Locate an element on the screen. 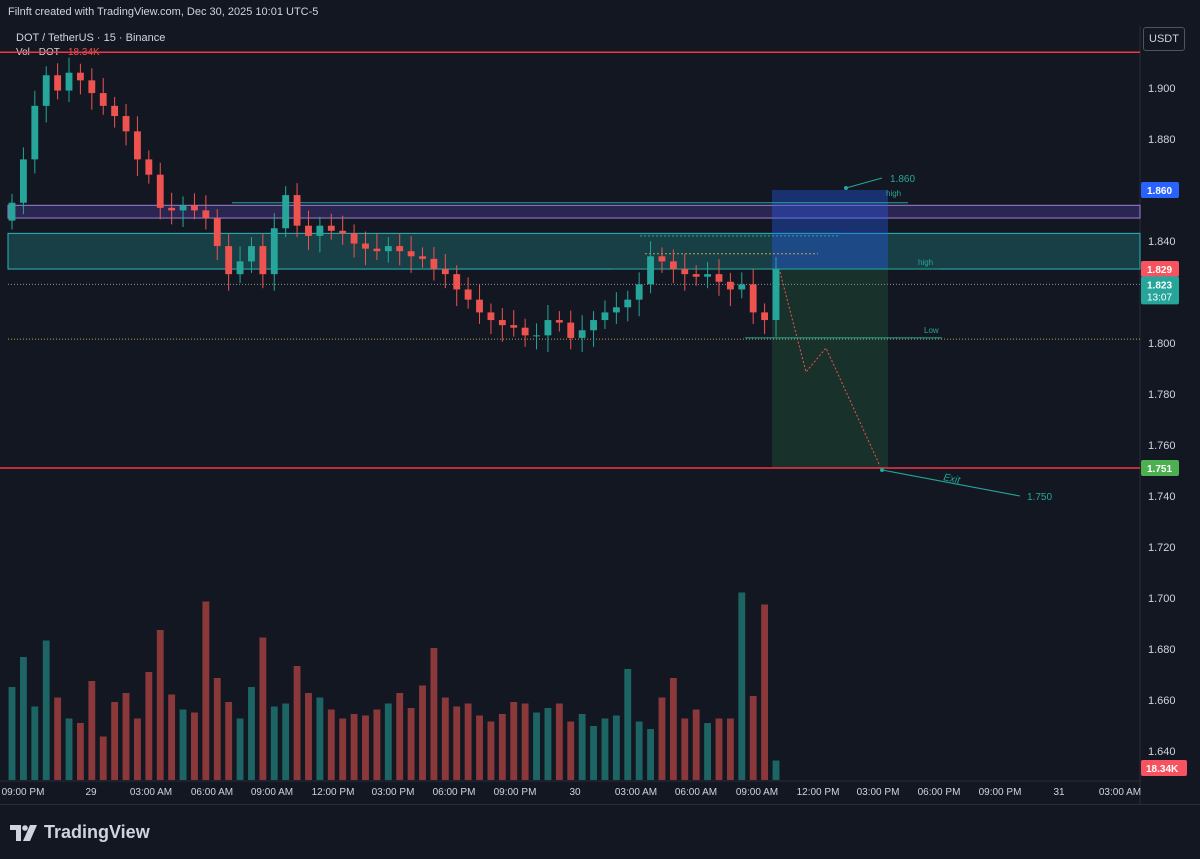  tv-logo-icon is located at coordinates (23, 832).